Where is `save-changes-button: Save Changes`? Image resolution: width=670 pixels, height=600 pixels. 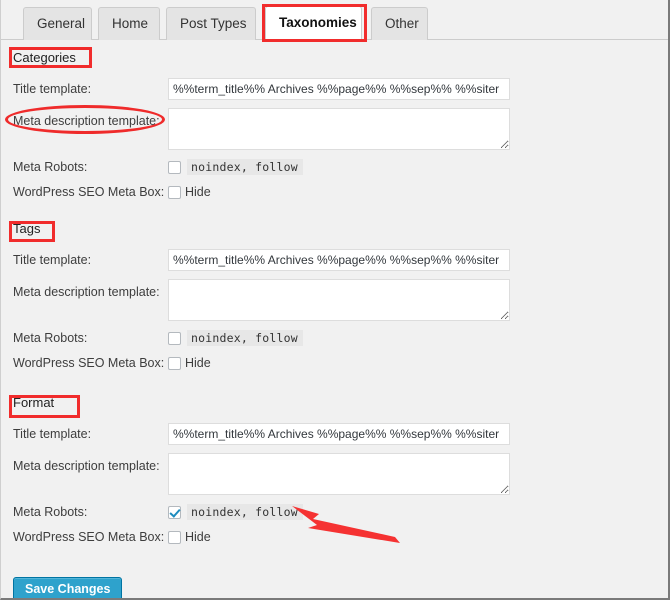
save-changes-button: Save Changes is located at coordinates (68, 587).